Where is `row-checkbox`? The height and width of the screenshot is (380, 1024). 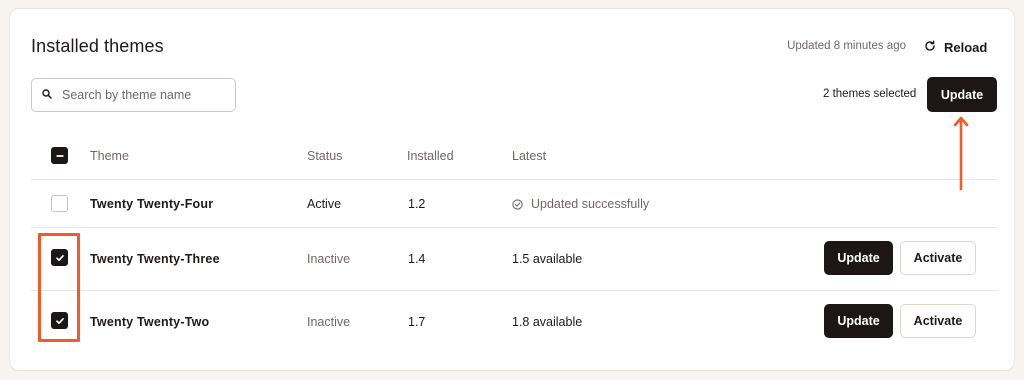 row-checkbox is located at coordinates (59, 203).